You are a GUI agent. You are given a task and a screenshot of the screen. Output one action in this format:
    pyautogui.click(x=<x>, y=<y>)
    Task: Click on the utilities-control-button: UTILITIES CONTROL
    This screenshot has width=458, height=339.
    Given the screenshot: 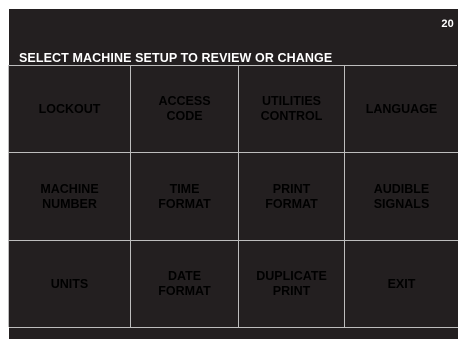 What is the action you would take?
    pyautogui.click(x=292, y=109)
    